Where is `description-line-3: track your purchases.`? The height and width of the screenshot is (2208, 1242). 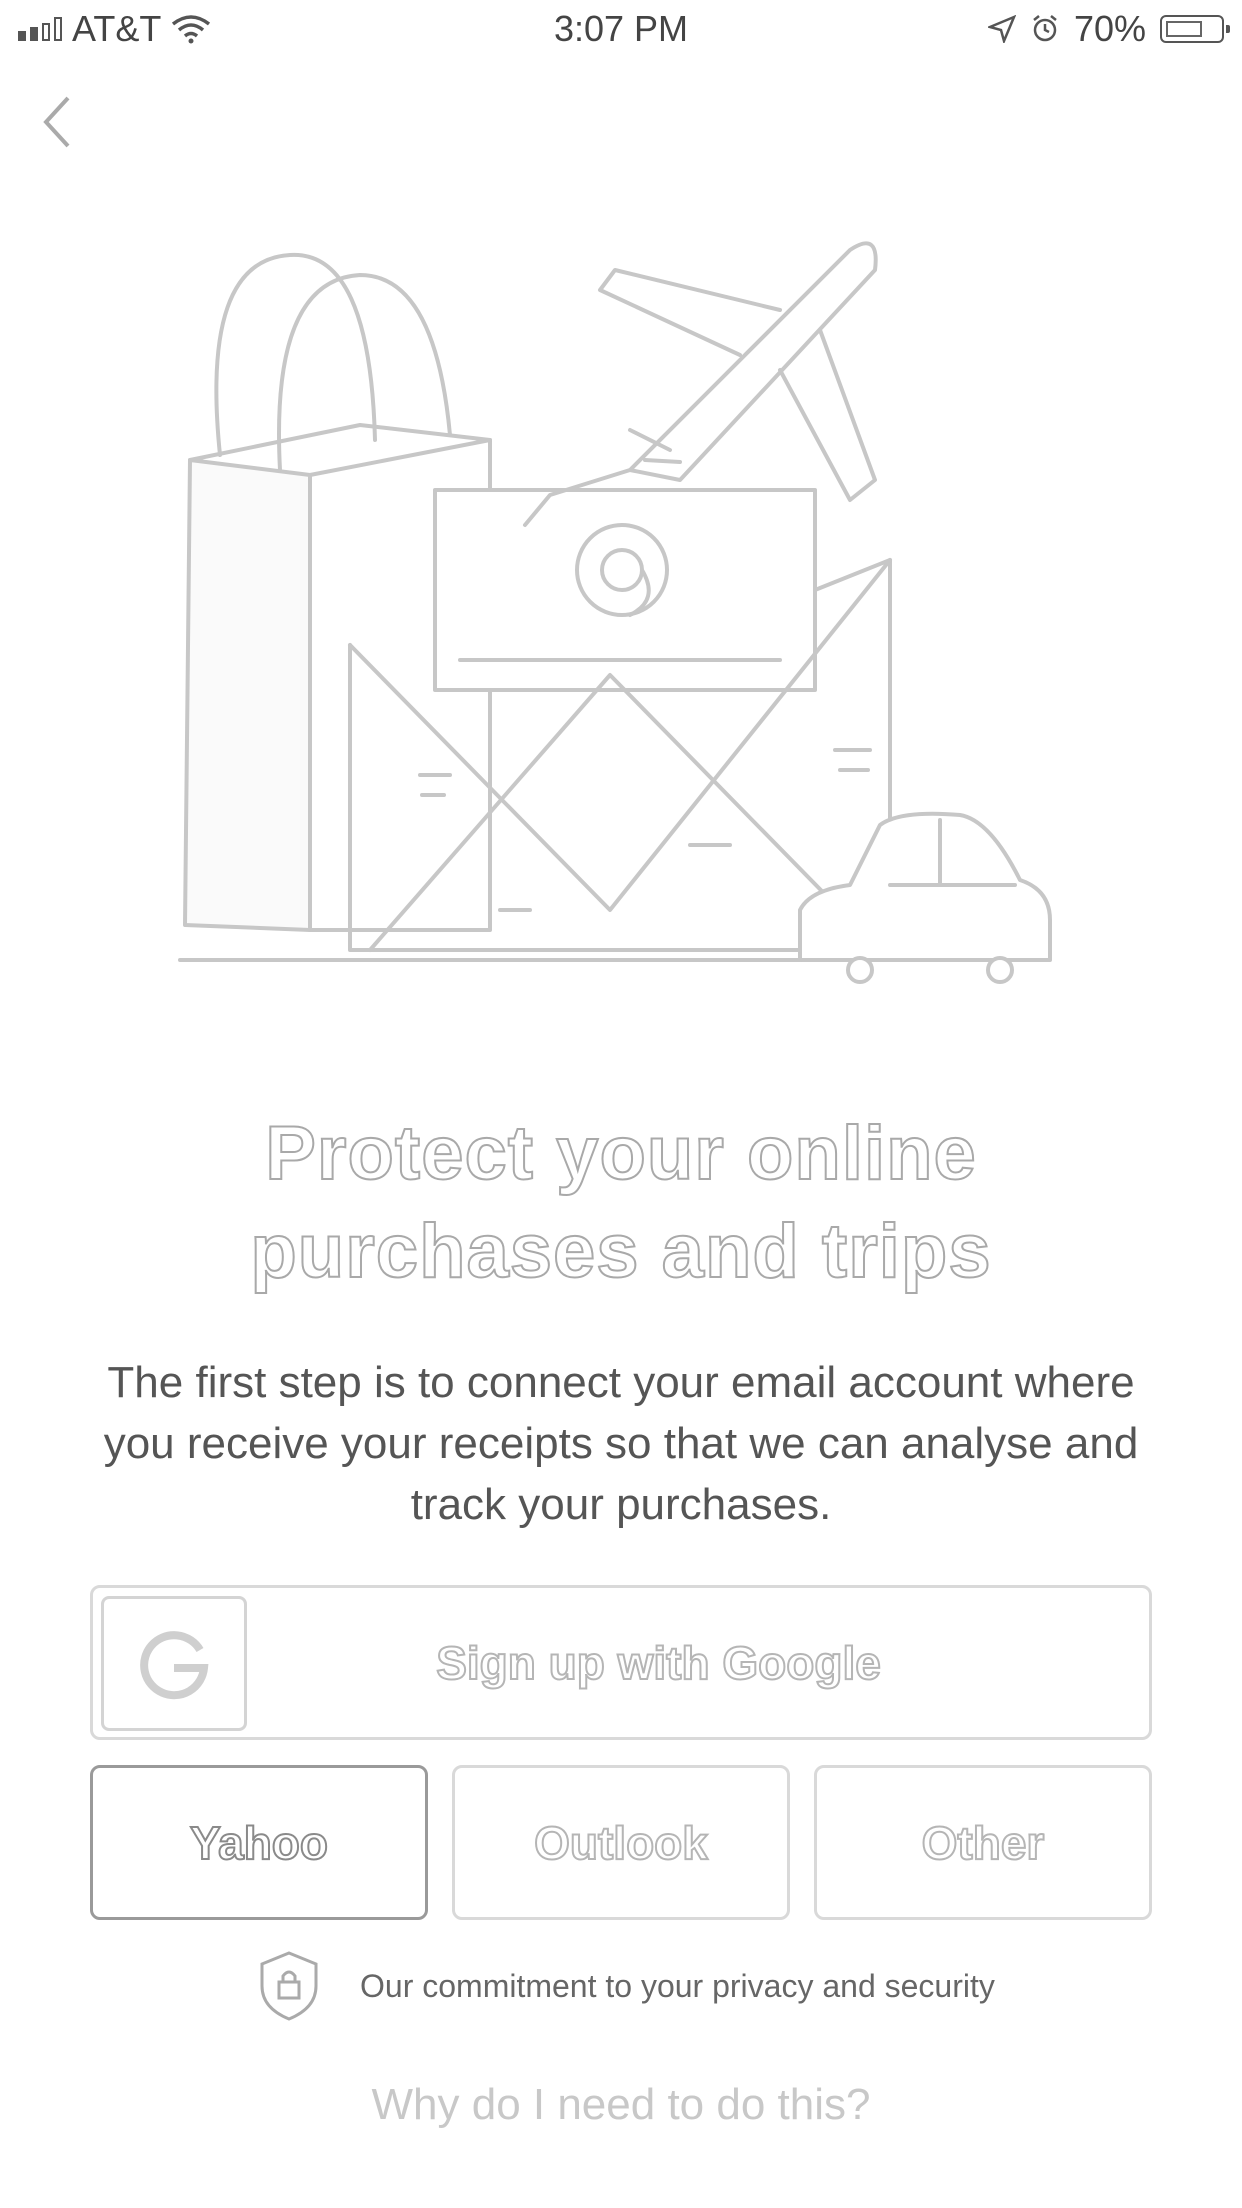 description-line-3: track your purchases. is located at coordinates (621, 1504).